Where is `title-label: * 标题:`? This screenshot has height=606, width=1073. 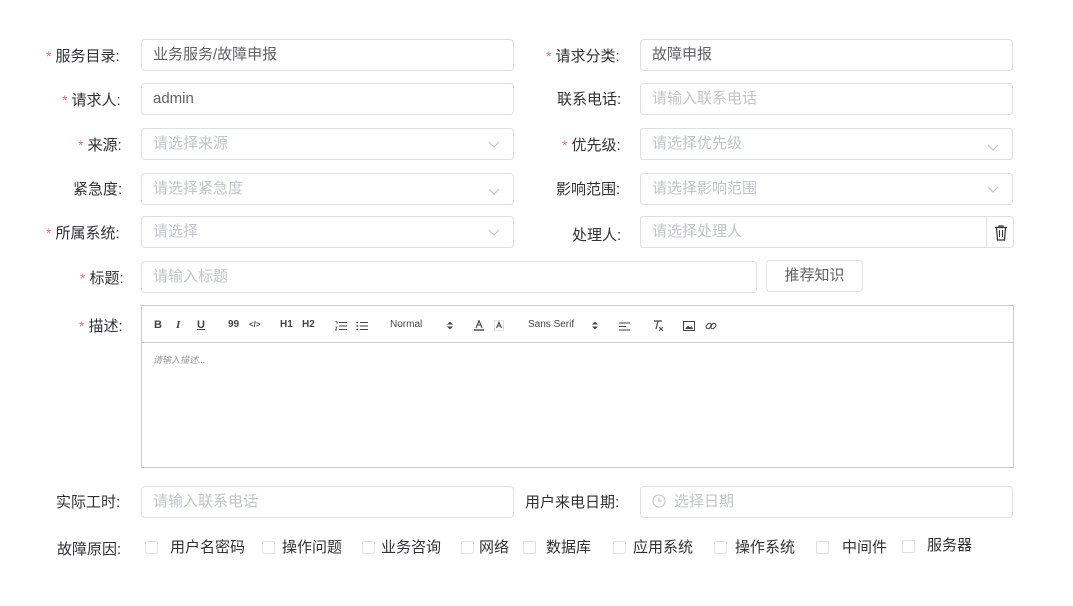 title-label: * 标题: is located at coordinates (102, 278).